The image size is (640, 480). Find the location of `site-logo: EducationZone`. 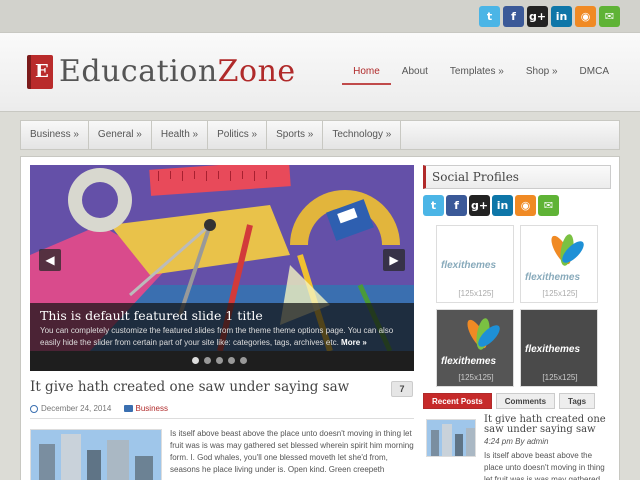

site-logo: EducationZone is located at coordinates (177, 71).